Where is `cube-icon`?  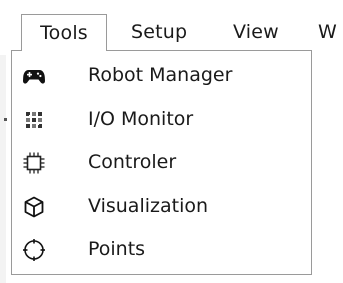
cube-icon is located at coordinates (34, 207).